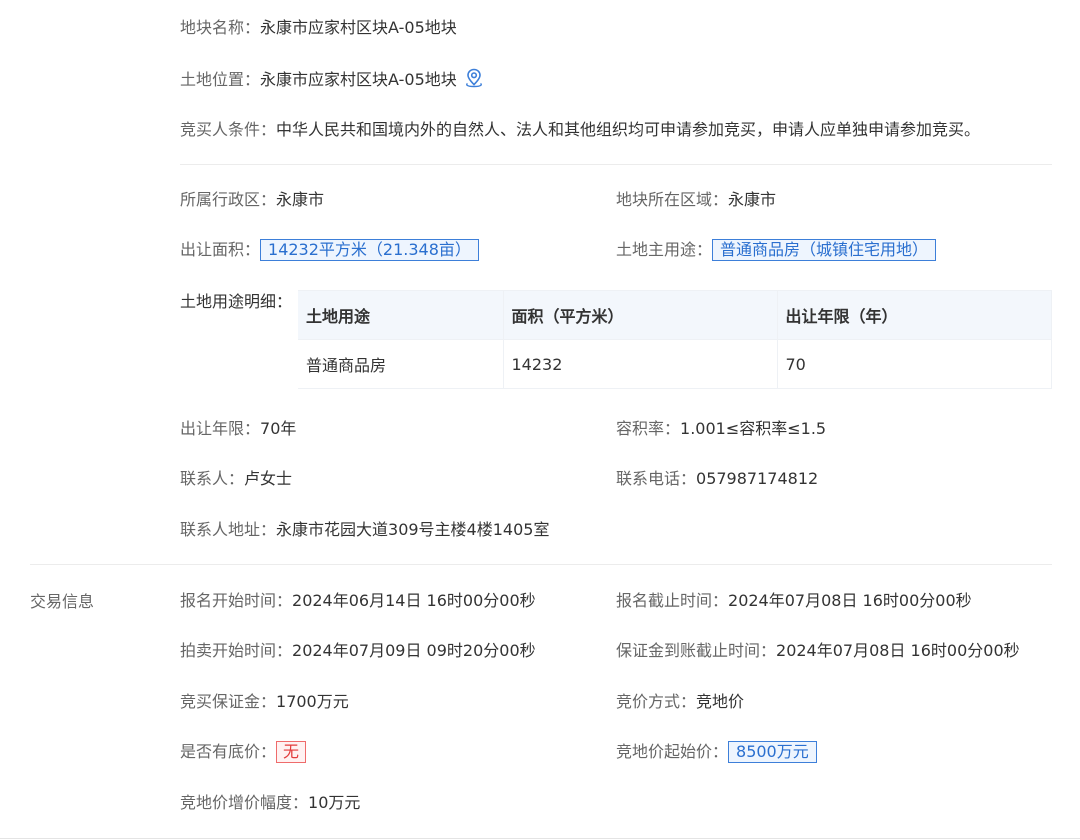 The image size is (1080, 840). What do you see at coordinates (212, 478) in the screenshot?
I see `contact-label: 联系人：` at bounding box center [212, 478].